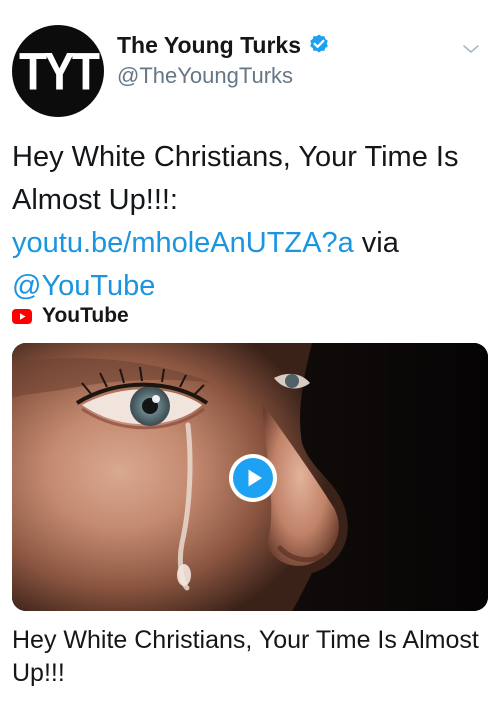  What do you see at coordinates (319, 43) in the screenshot?
I see `verified-badge-icon` at bounding box center [319, 43].